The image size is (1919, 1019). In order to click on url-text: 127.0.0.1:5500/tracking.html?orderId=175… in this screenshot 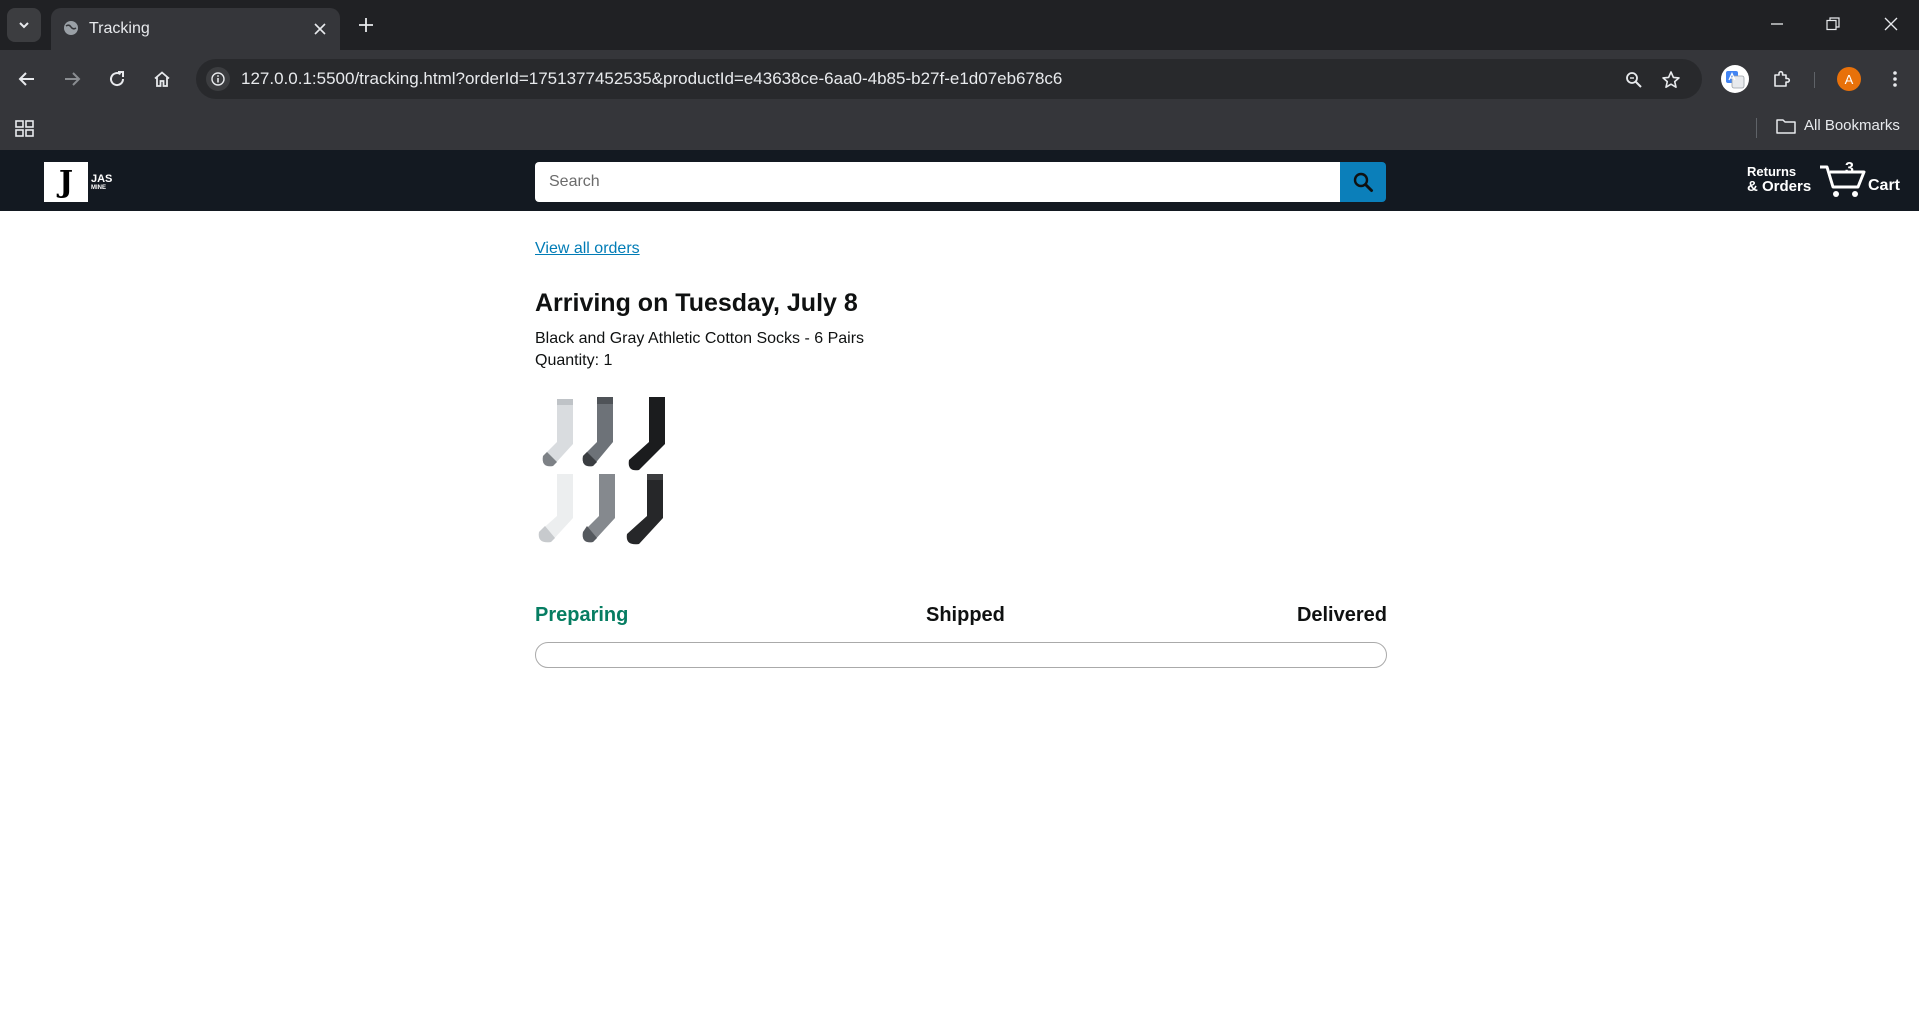, I will do `click(651, 79)`.